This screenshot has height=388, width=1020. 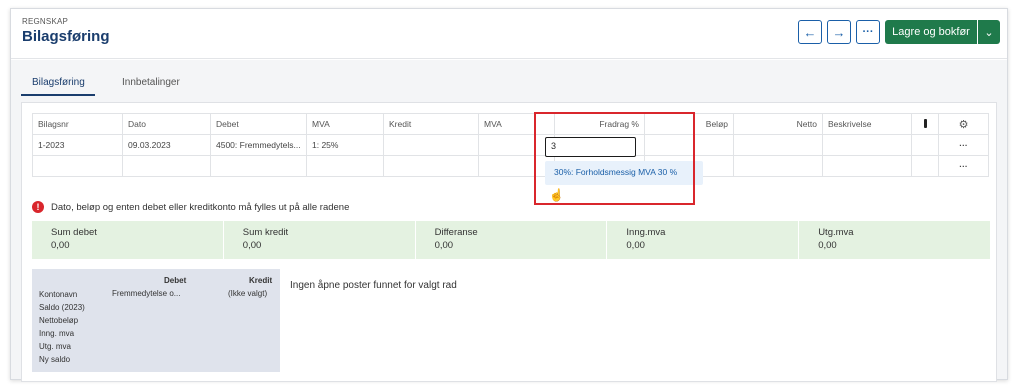 What do you see at coordinates (62, 307) in the screenshot?
I see `account-row-label: Saldo (2023)` at bounding box center [62, 307].